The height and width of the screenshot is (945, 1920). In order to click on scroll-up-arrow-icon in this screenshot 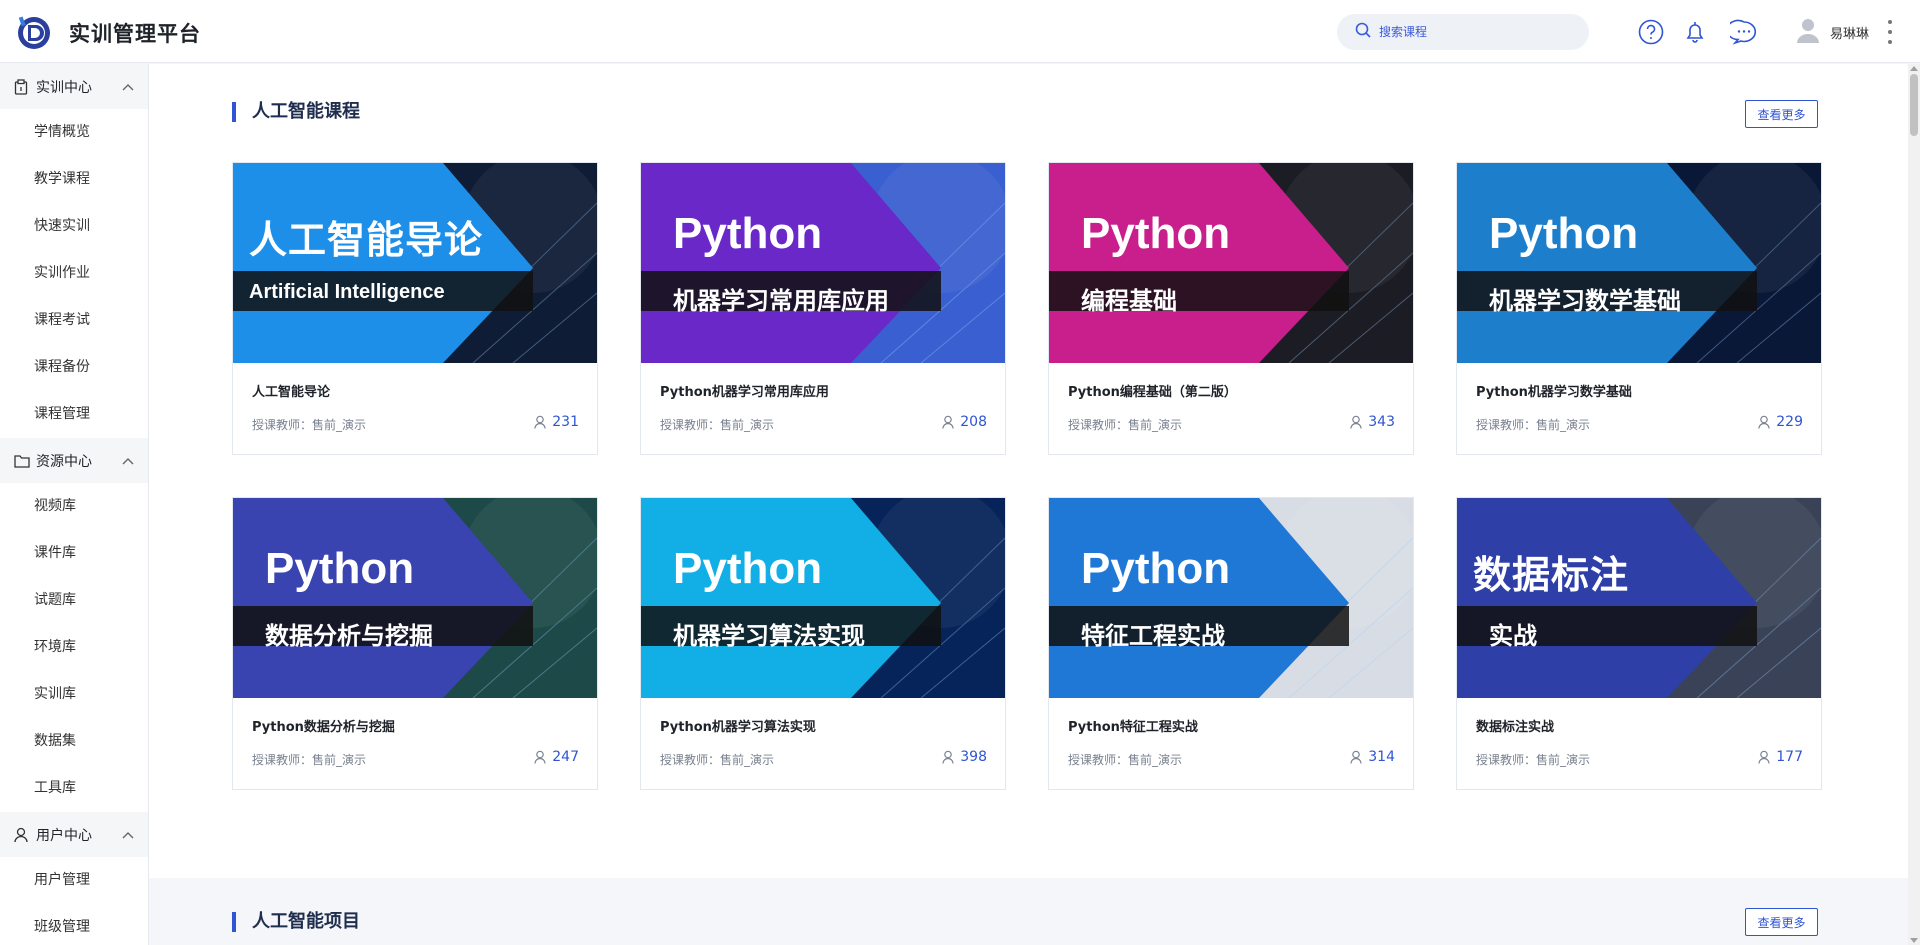, I will do `click(1914, 68)`.